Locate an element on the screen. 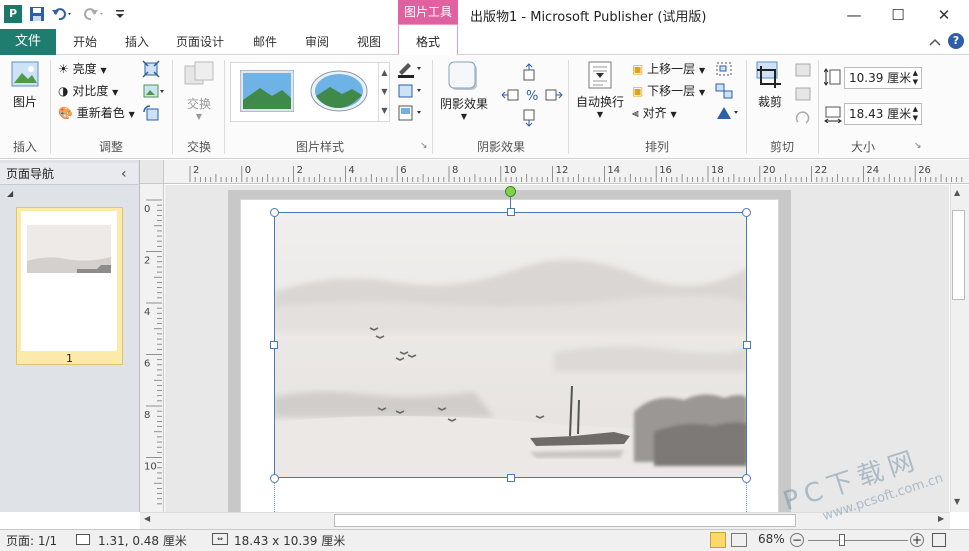  swap-icon is located at coordinates (199, 73).